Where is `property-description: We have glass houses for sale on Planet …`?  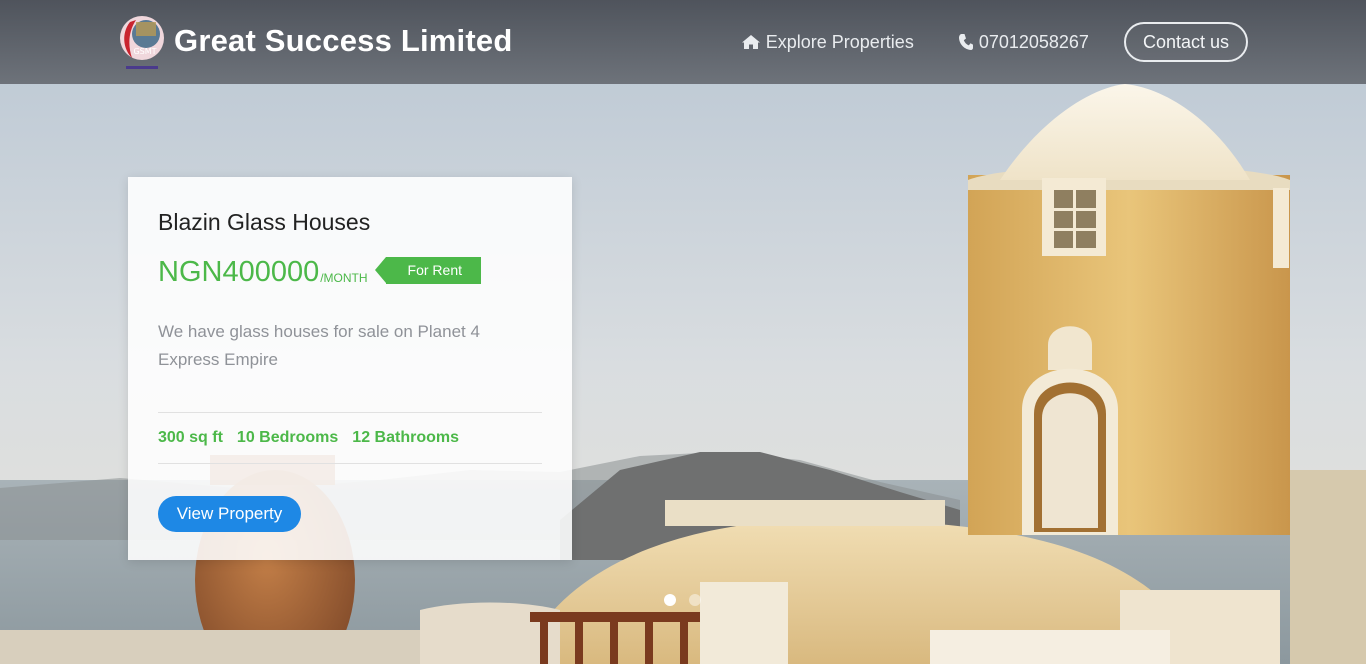
property-description: We have glass houses for sale on Planet … is located at coordinates (319, 345).